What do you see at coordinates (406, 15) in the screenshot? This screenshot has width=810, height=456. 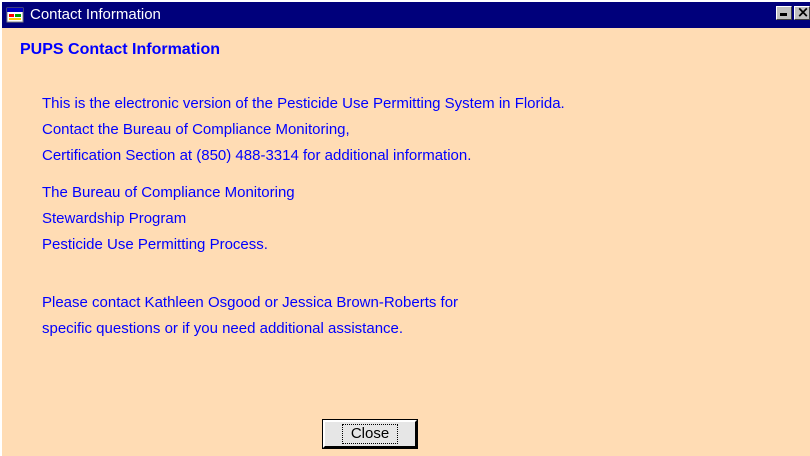 I see `title-bar: Contact Information ×` at bounding box center [406, 15].